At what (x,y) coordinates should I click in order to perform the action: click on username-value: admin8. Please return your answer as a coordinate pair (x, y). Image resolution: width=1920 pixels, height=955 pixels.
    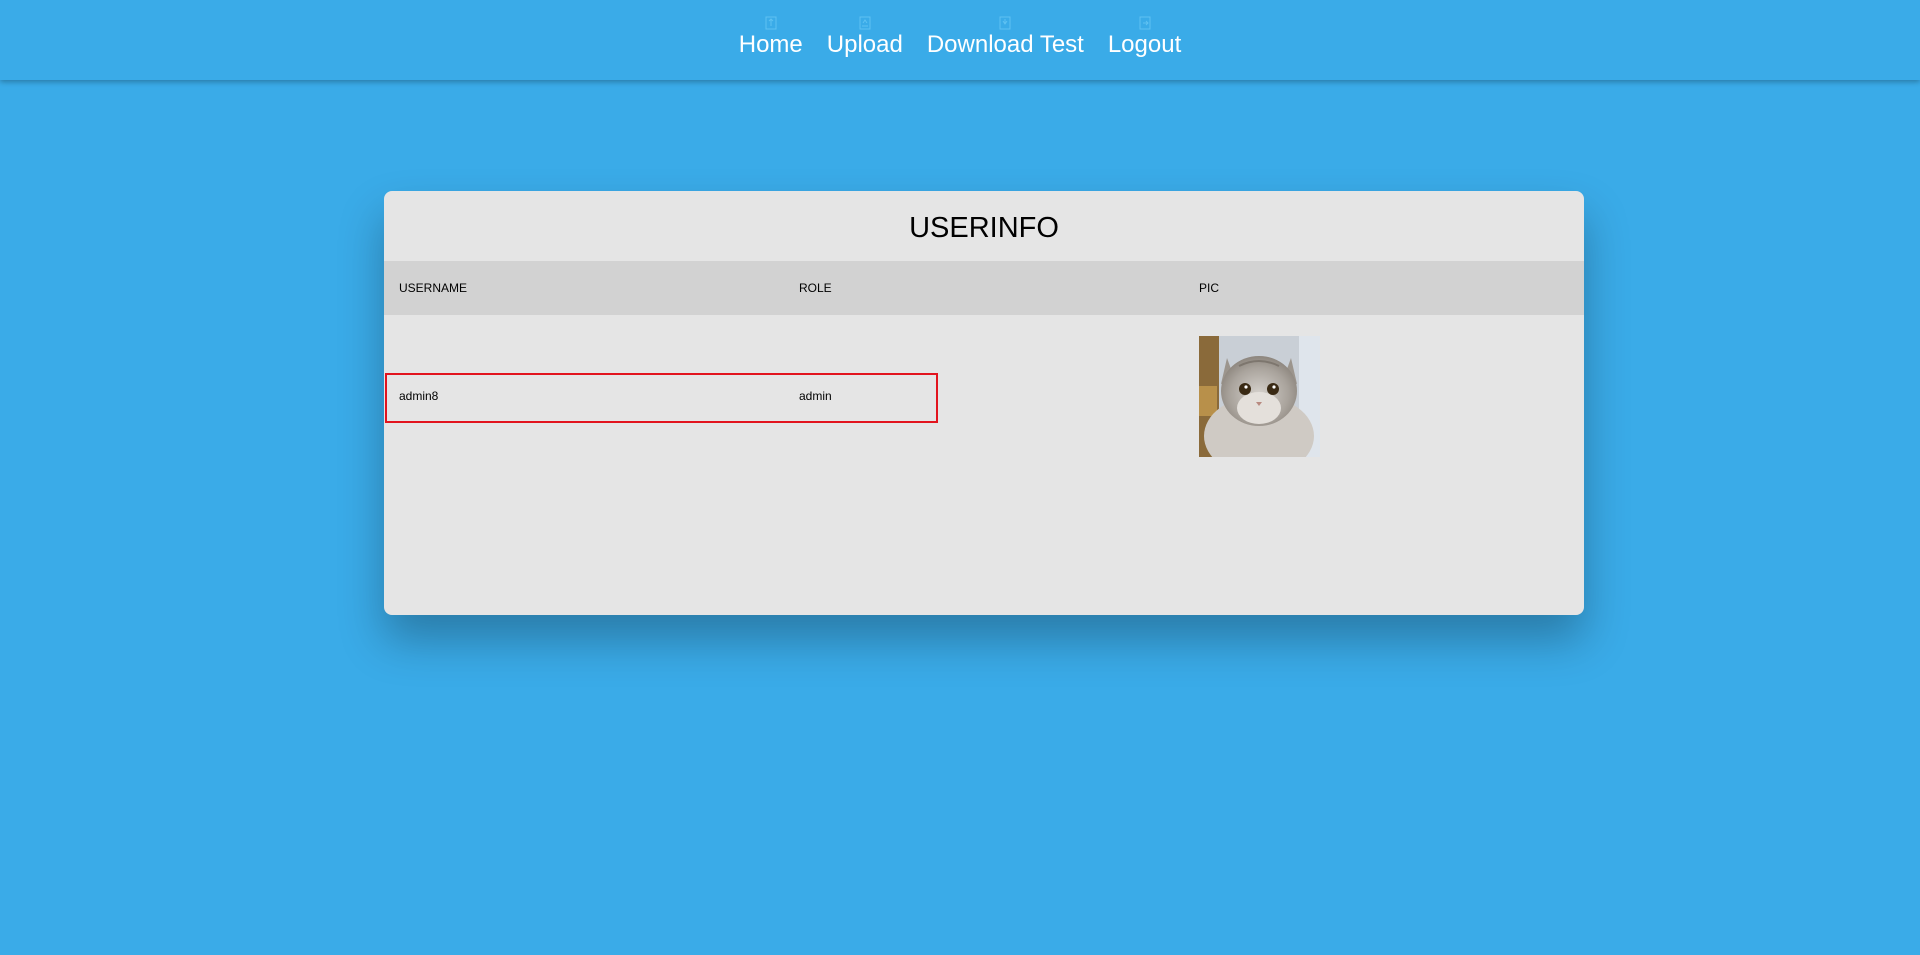
    Looking at the image, I should click on (419, 396).